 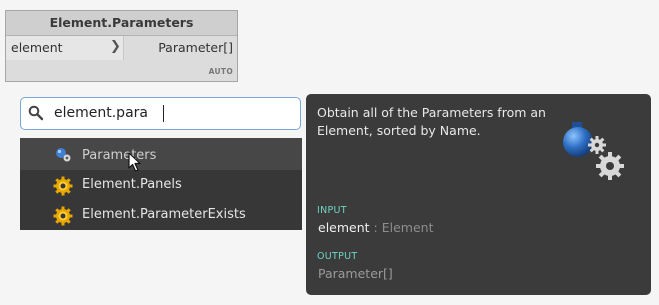 I want to click on text-caret, so click(x=163, y=113).